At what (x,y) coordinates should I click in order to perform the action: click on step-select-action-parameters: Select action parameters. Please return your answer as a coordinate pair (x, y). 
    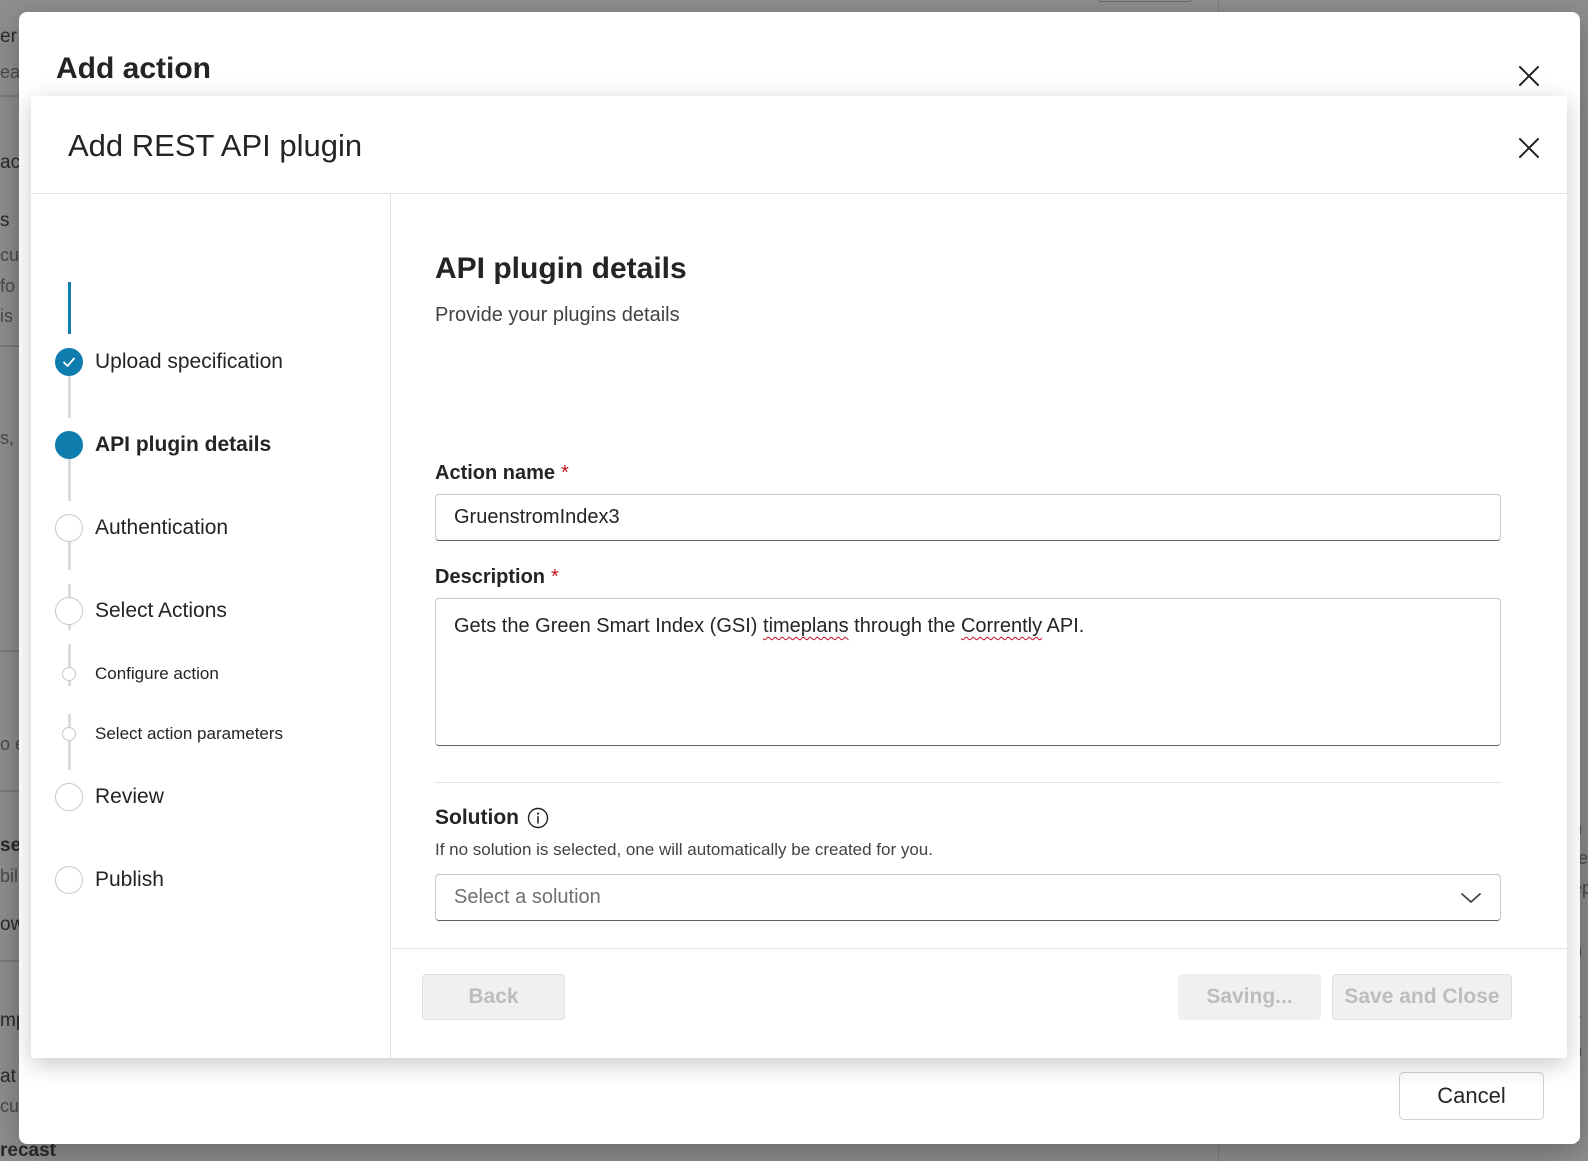
    Looking at the image, I should click on (169, 734).